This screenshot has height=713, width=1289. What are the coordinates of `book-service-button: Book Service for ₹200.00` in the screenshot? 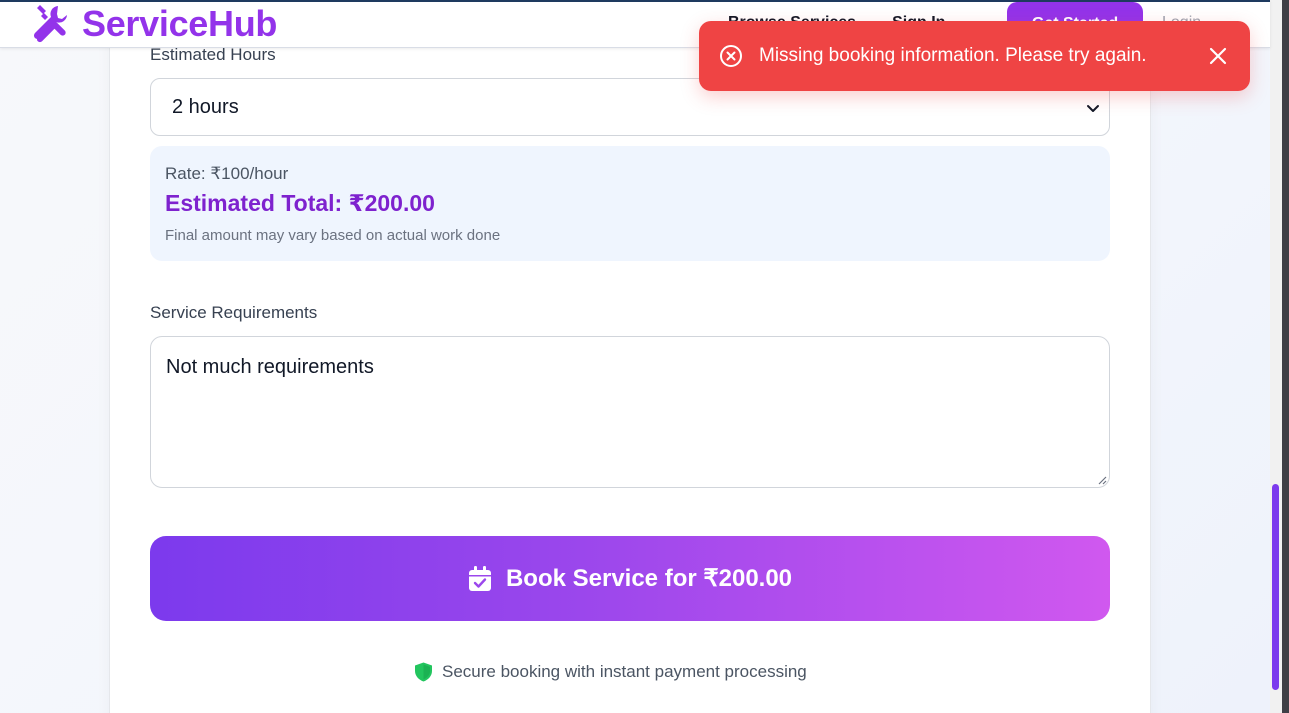 It's located at (630, 578).